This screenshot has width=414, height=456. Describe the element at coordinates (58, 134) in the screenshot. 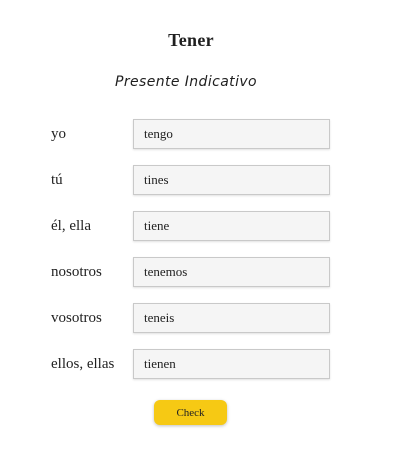

I see `pronoun-label: yo` at that location.